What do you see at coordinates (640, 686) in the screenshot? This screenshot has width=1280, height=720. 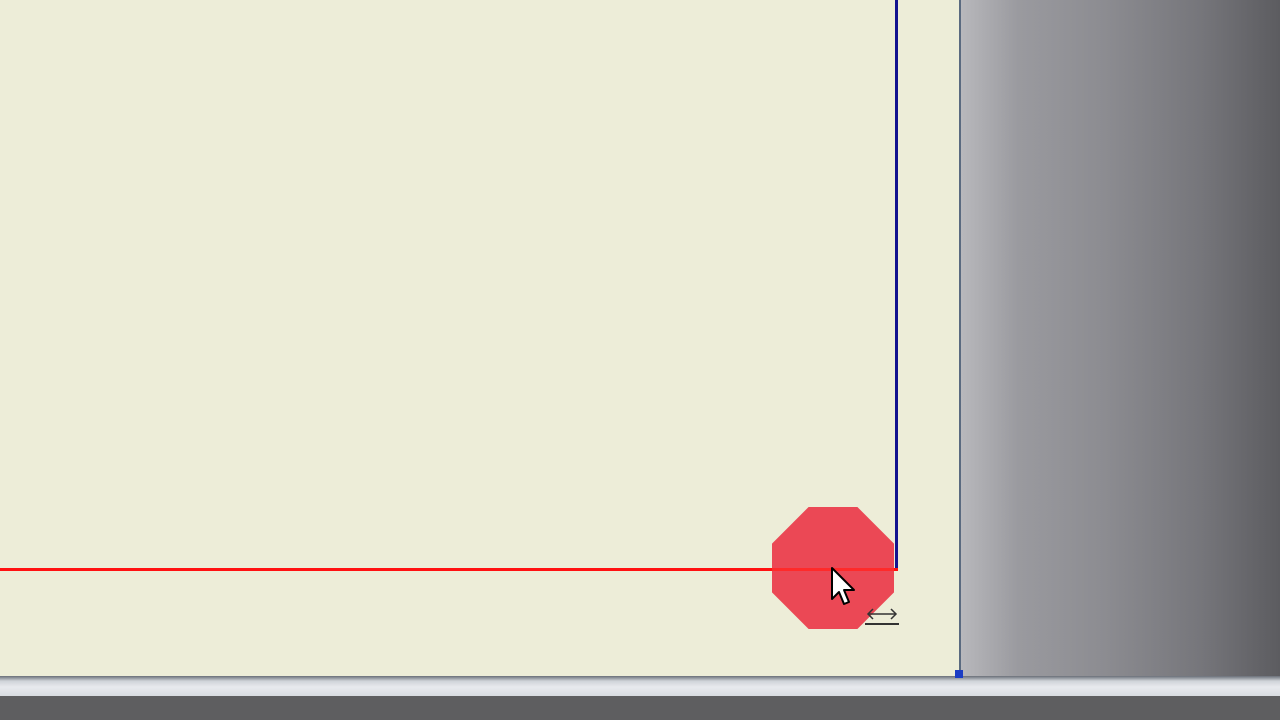 I see `horizontal-scrollbar` at bounding box center [640, 686].